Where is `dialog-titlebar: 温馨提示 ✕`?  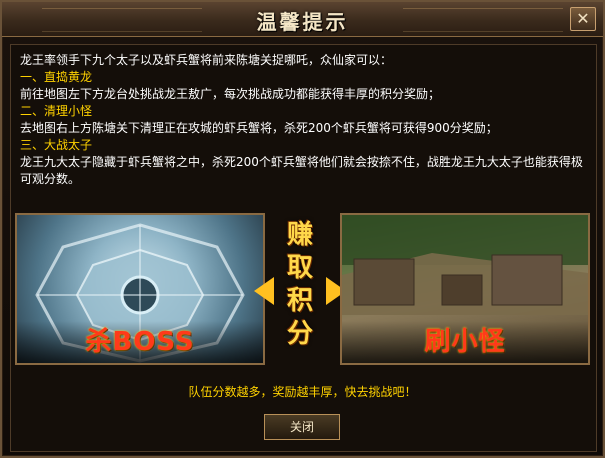
dialog-titlebar: 温馨提示 ✕ is located at coordinates (302, 19).